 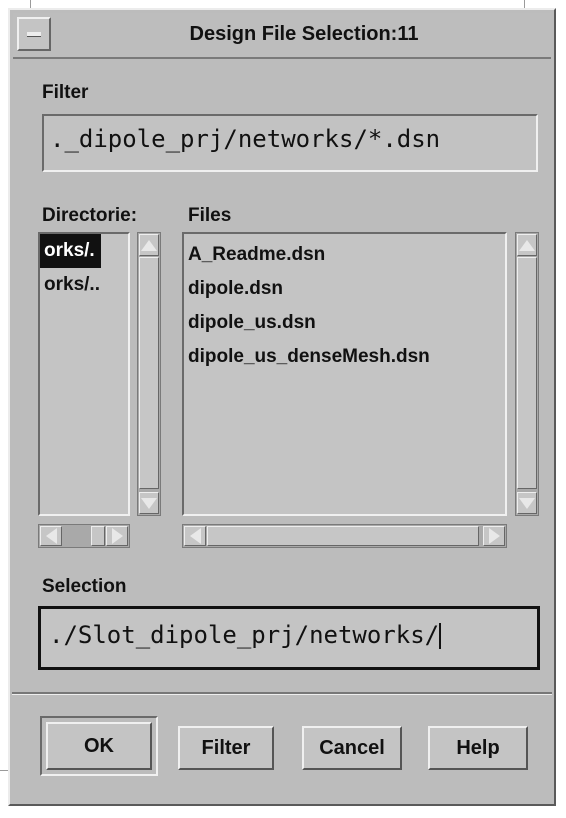 I want to click on selection-label: Selection, so click(x=84, y=586).